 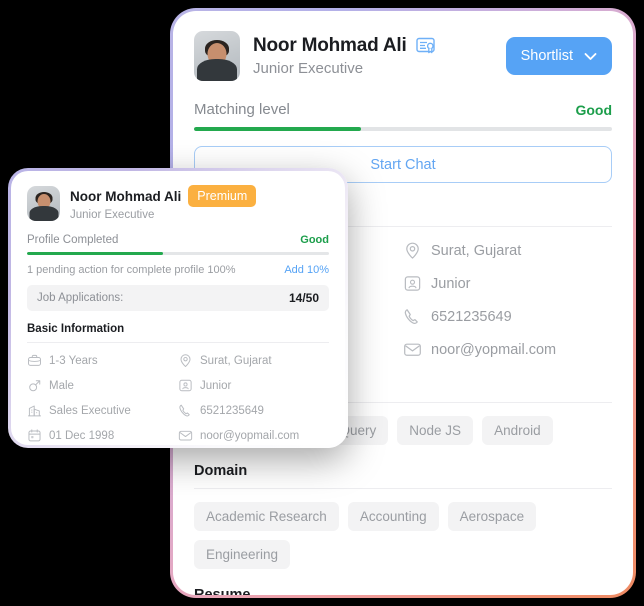 I want to click on profile-completed-value: Good, so click(x=314, y=240).